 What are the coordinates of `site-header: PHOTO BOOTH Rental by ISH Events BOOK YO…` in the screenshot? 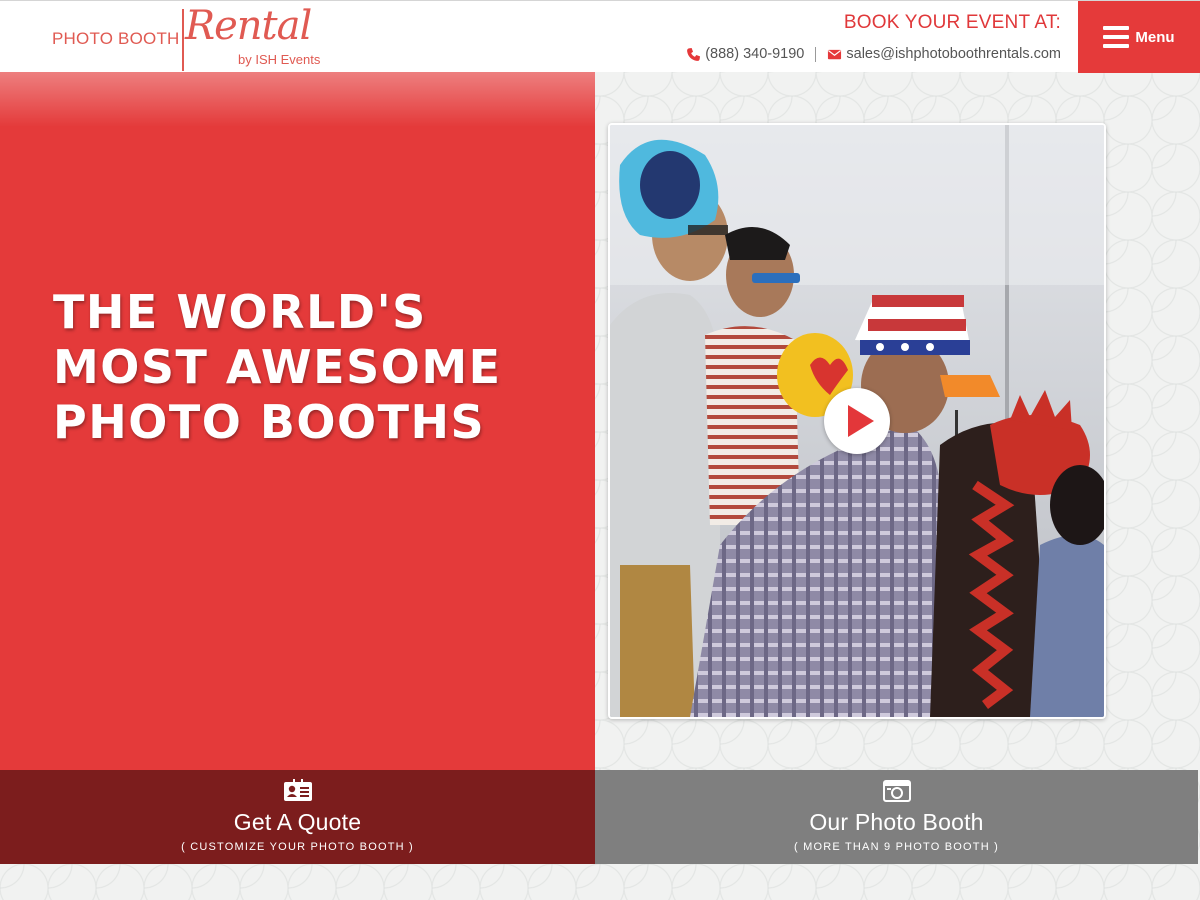 It's located at (600, 36).